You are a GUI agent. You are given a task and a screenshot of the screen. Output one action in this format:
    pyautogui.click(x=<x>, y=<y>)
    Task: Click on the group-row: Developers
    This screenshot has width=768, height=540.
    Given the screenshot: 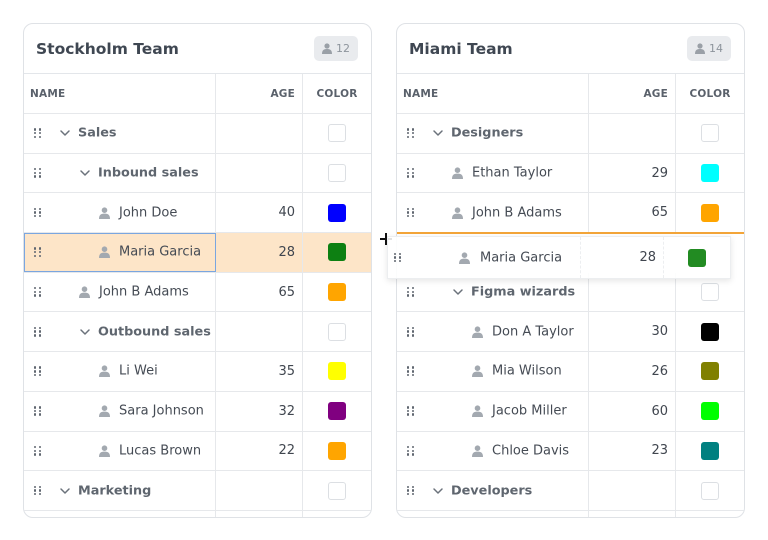 What is the action you would take?
    pyautogui.click(x=570, y=491)
    